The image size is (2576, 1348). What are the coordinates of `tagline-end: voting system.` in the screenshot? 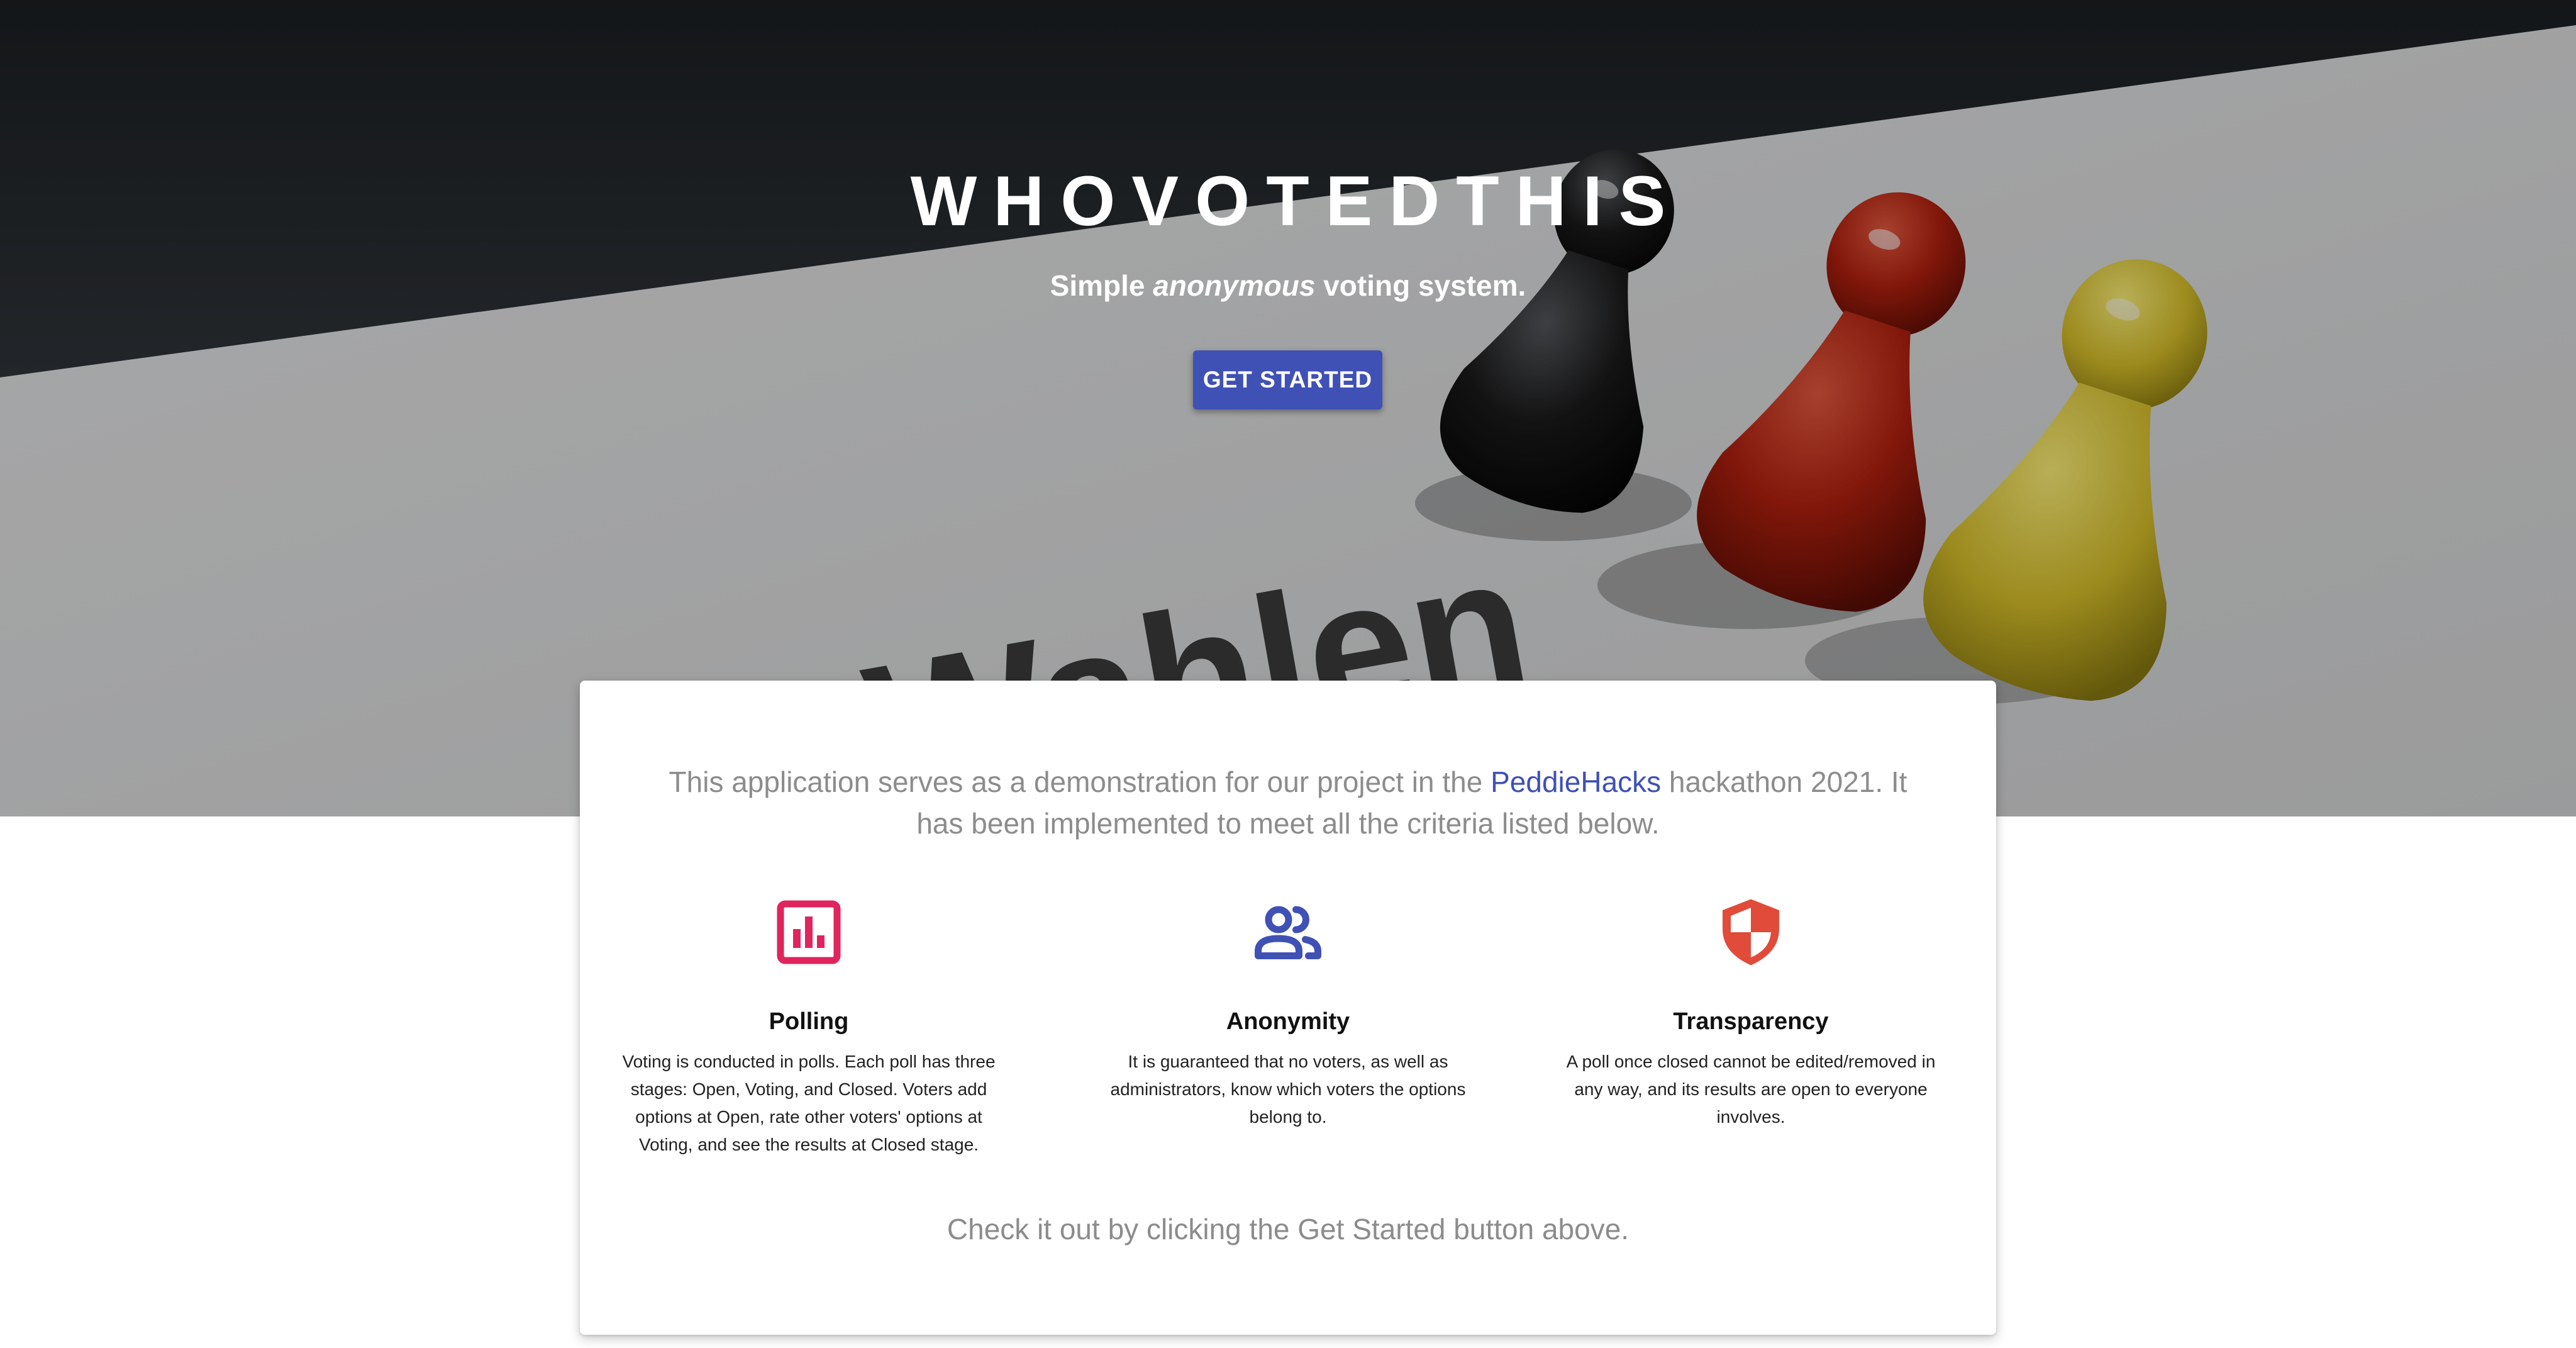 It's located at (1420, 285).